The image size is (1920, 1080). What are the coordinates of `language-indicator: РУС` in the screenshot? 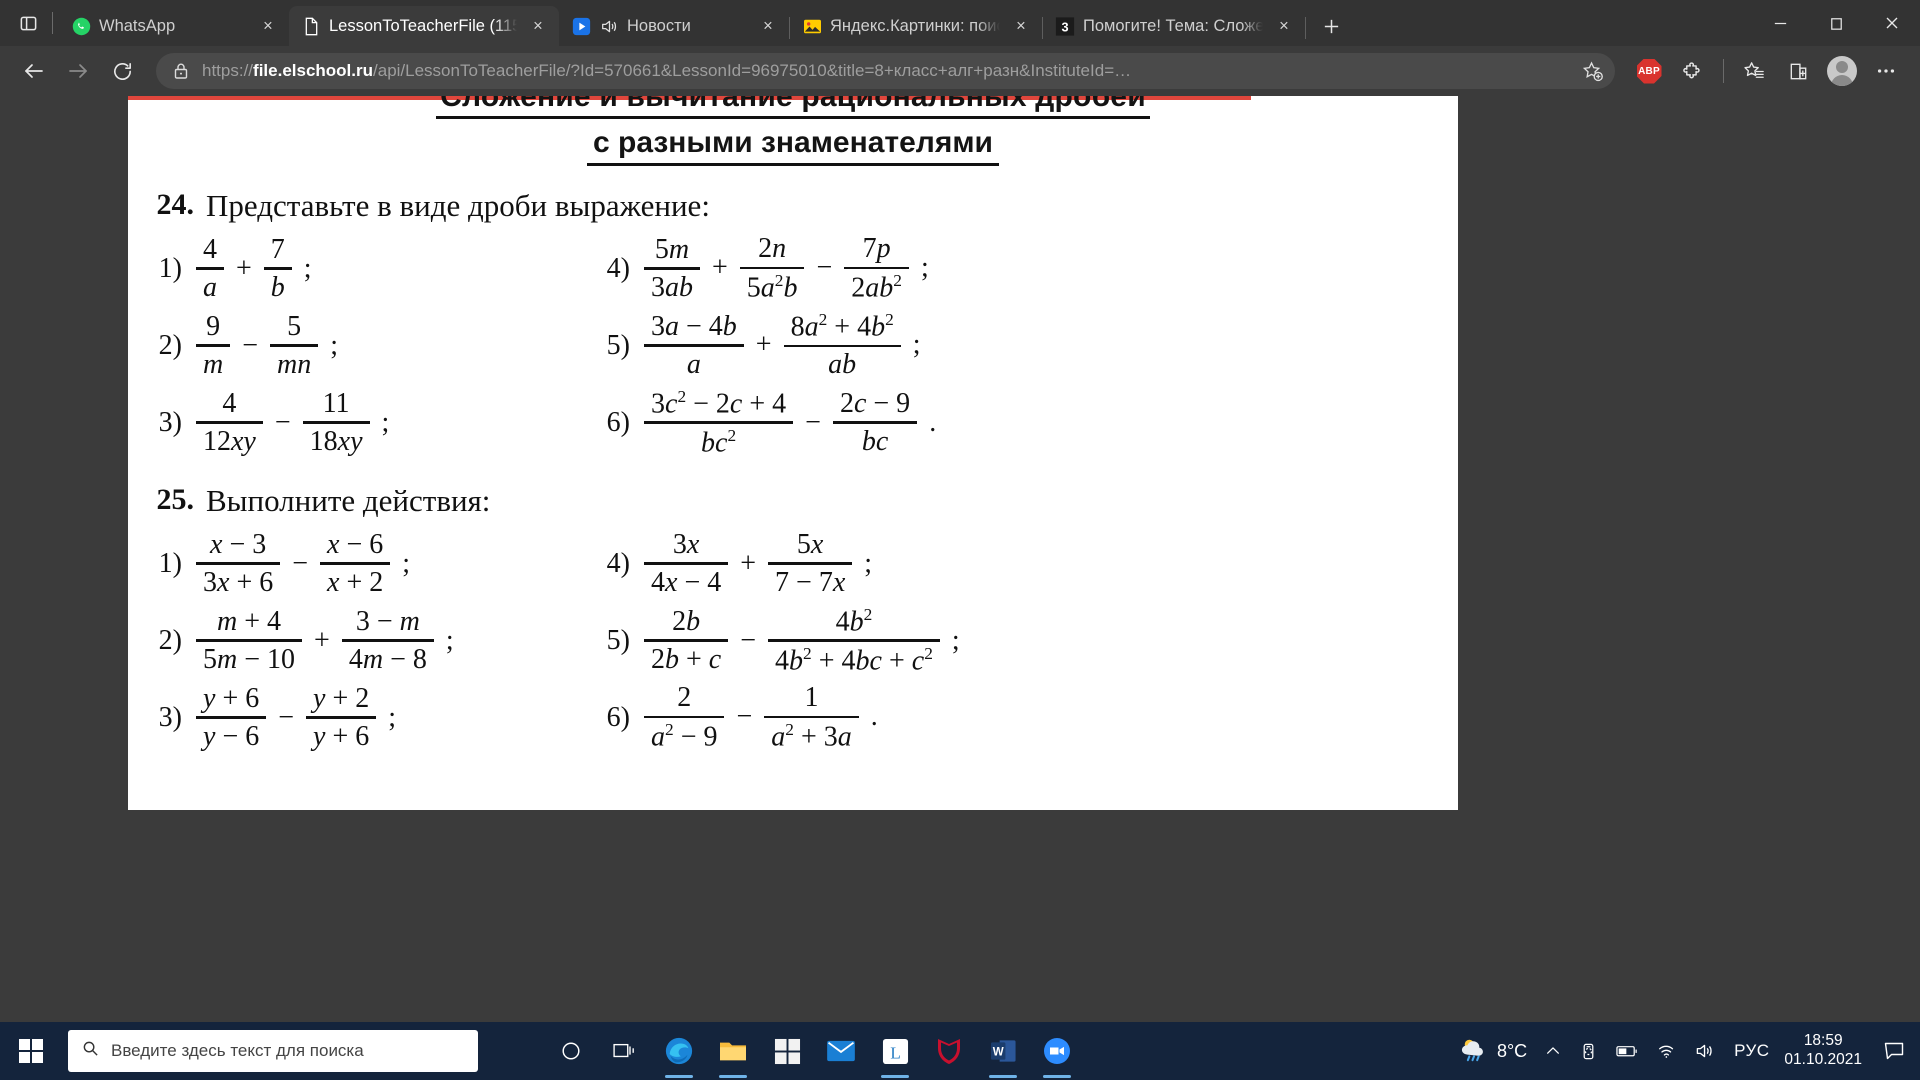 It's located at (1751, 1051).